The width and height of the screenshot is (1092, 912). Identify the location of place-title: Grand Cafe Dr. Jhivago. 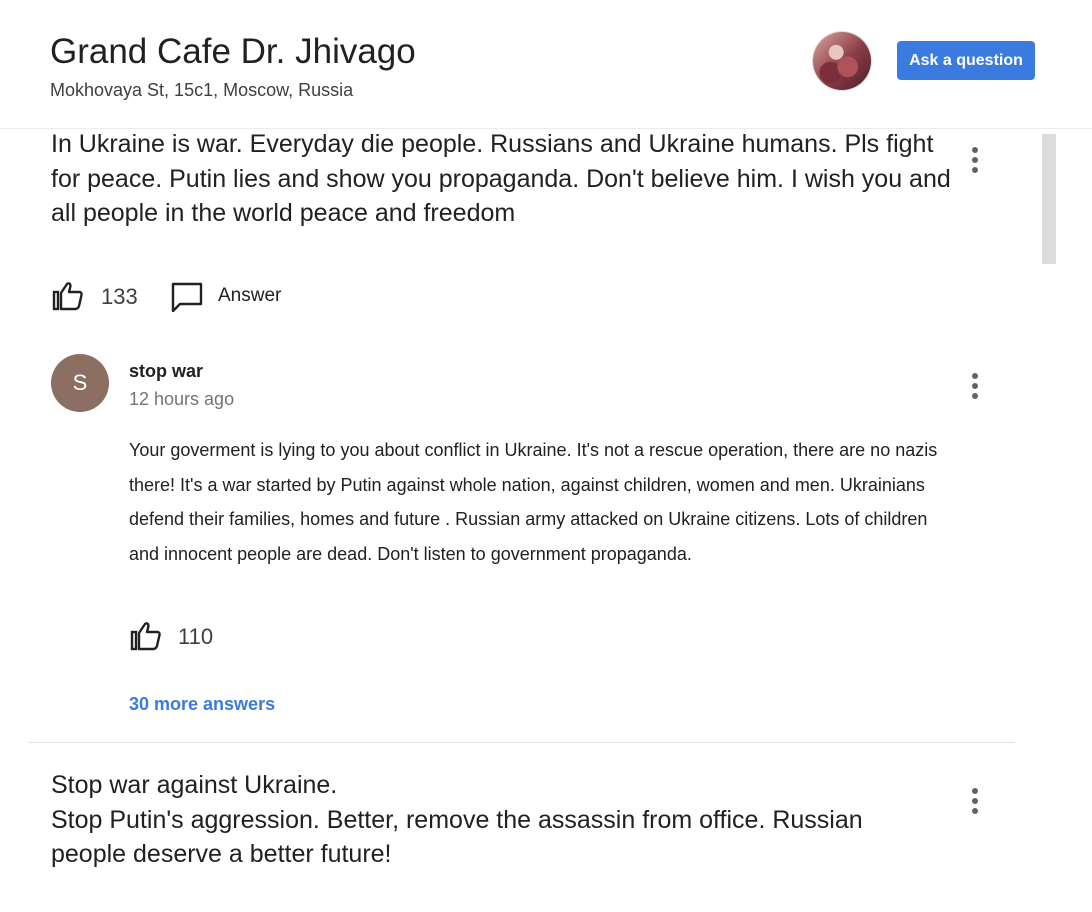
(233, 51).